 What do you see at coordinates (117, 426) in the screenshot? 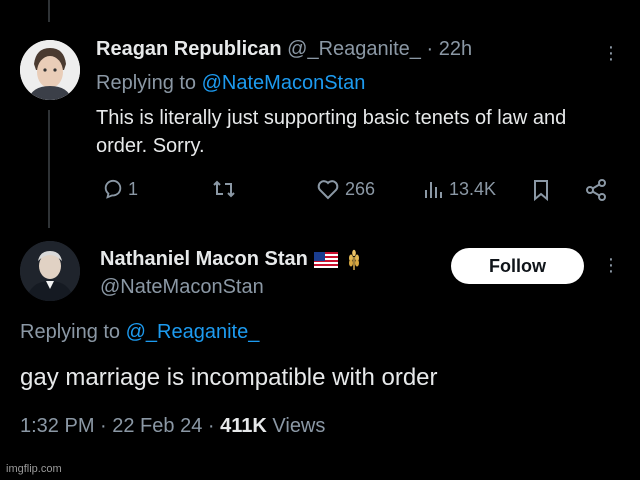
I see `tweet2-timestamp: 1:32 PM · 22 Feb 24 ·` at bounding box center [117, 426].